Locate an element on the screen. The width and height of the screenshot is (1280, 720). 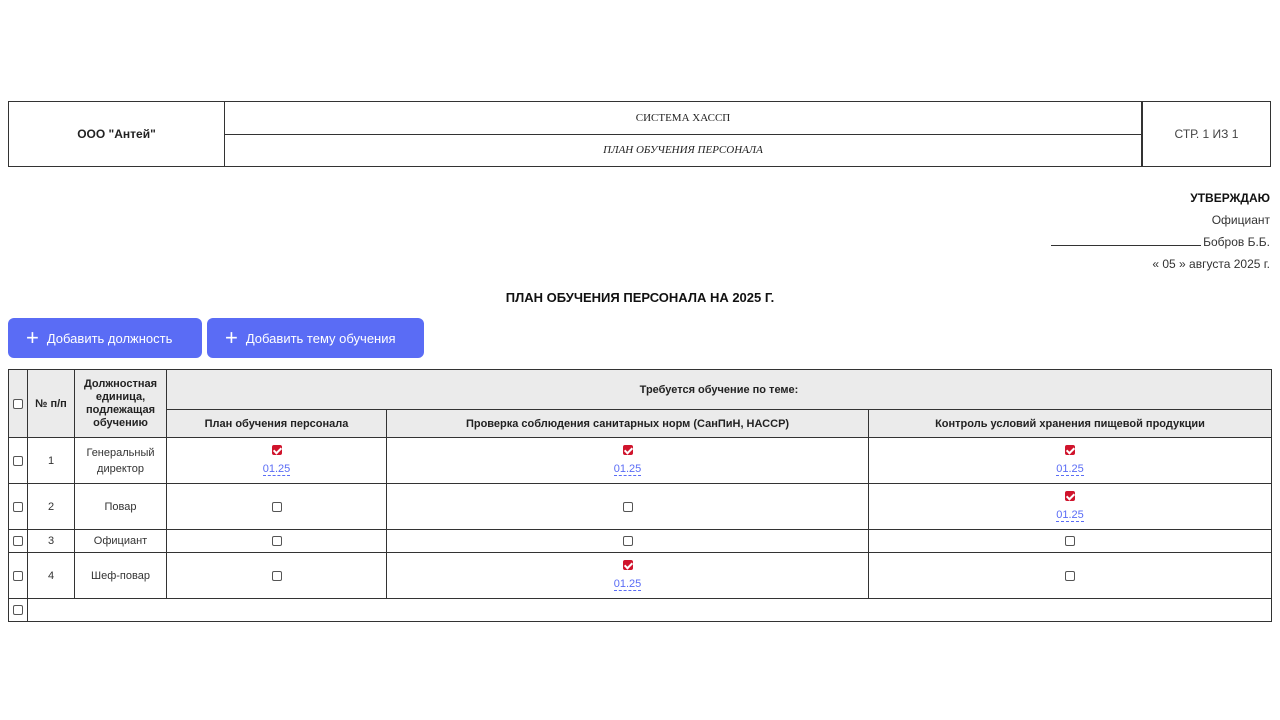
approval-name: Бобров Б.Б. is located at coordinates (1236, 242).